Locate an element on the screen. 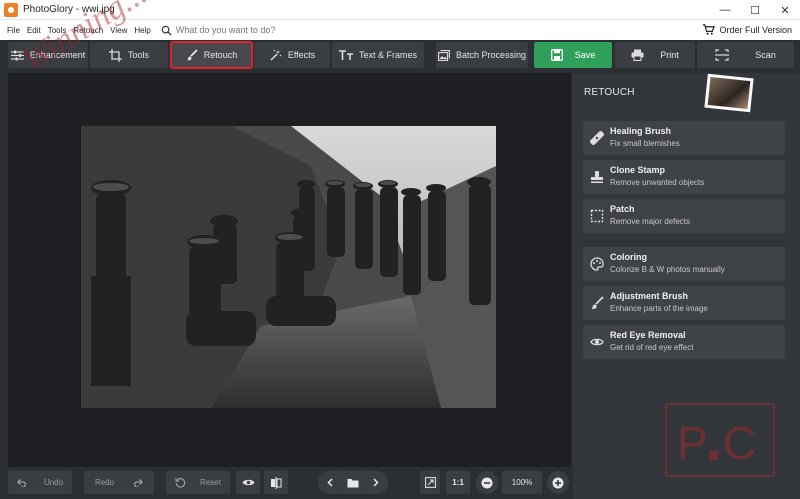  zoom-level-field: 100% is located at coordinates (522, 482).